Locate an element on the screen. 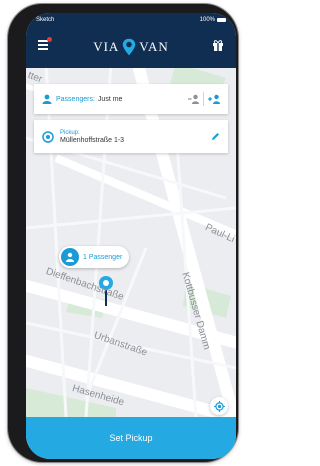  status-right: 100% is located at coordinates (213, 20).